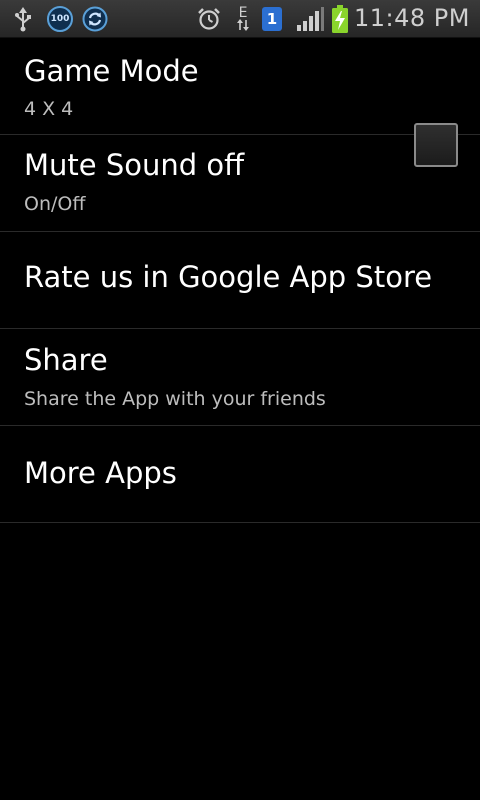 The height and width of the screenshot is (800, 480). What do you see at coordinates (175, 399) in the screenshot?
I see `pref-share-summary: Share the App with your friends` at bounding box center [175, 399].